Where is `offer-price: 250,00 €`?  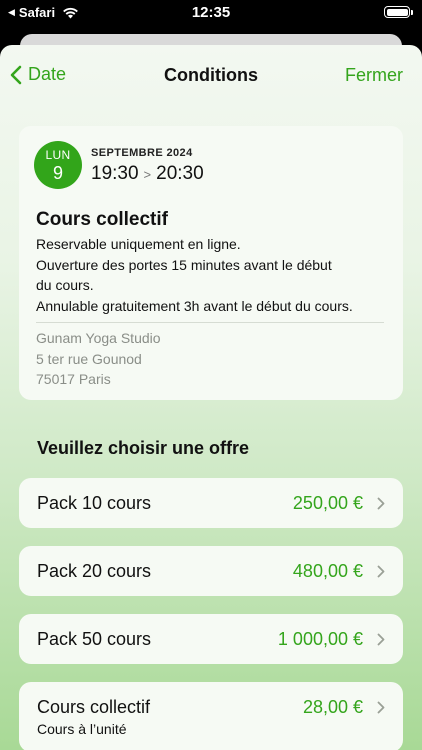
offer-price: 250,00 € is located at coordinates (327, 503).